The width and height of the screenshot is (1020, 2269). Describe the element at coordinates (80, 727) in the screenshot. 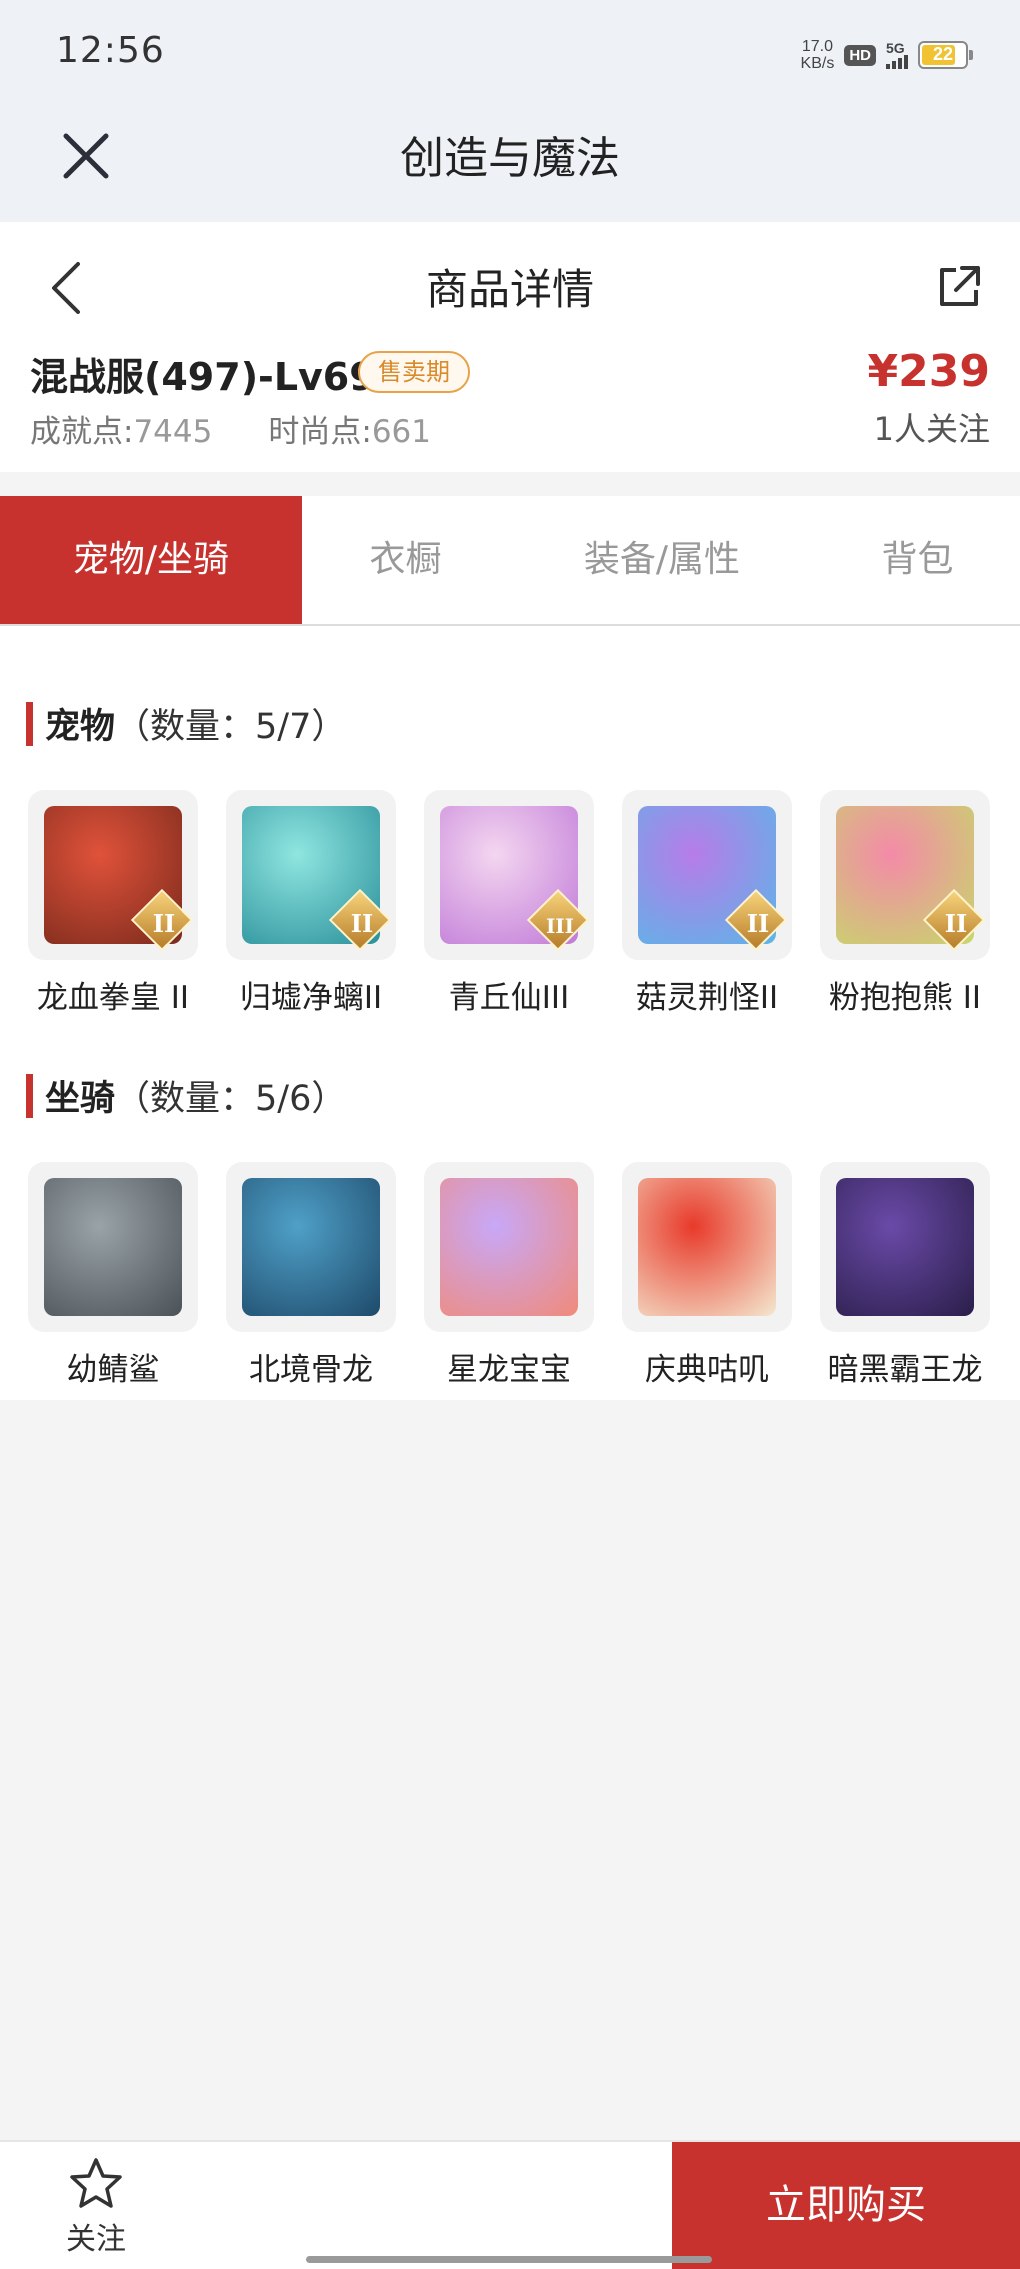

I see `pets-heading: 宠物` at that location.